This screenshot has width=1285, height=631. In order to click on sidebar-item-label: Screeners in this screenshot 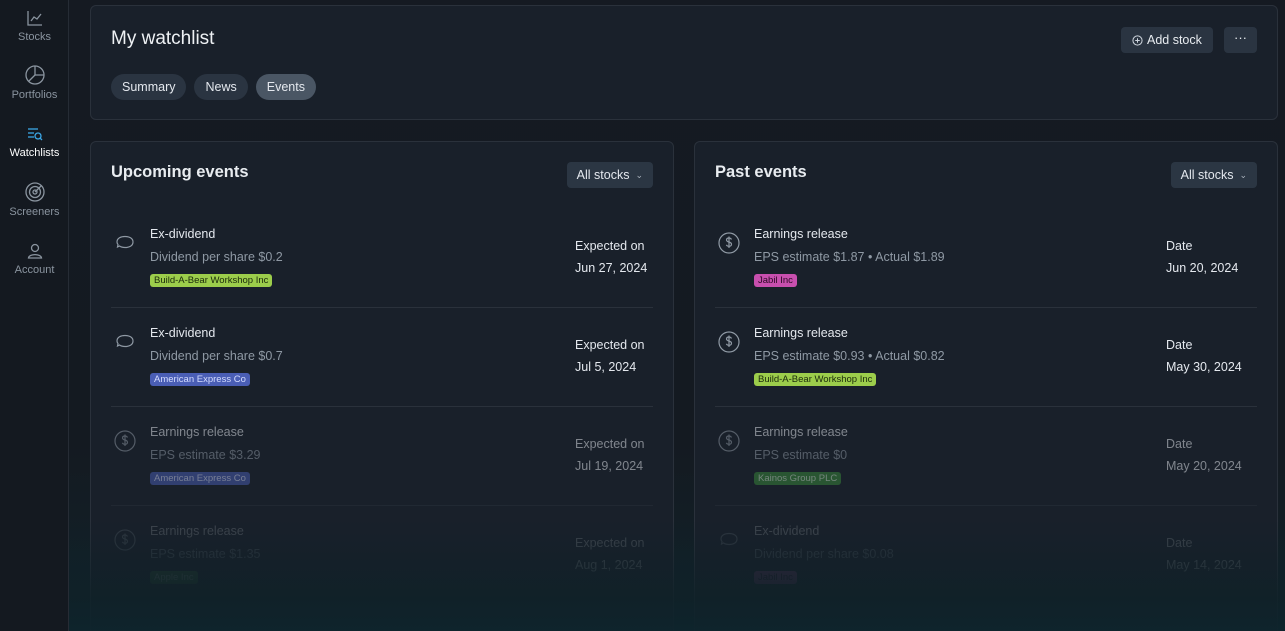, I will do `click(34, 212)`.